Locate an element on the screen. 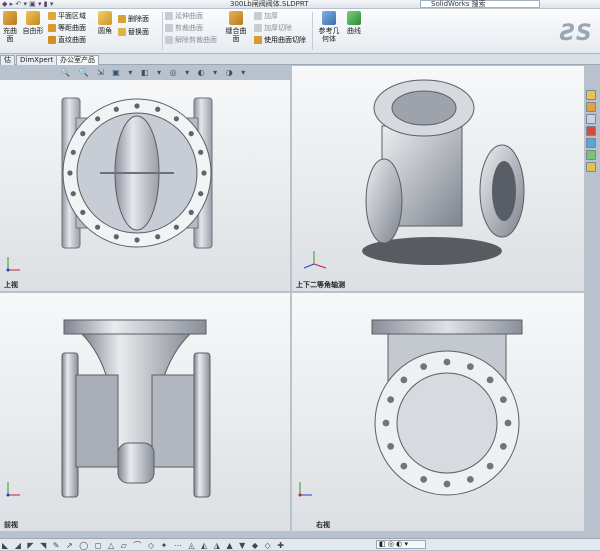 This screenshot has height=551, width=600. fillet-label: 圆角 is located at coordinates (105, 31).